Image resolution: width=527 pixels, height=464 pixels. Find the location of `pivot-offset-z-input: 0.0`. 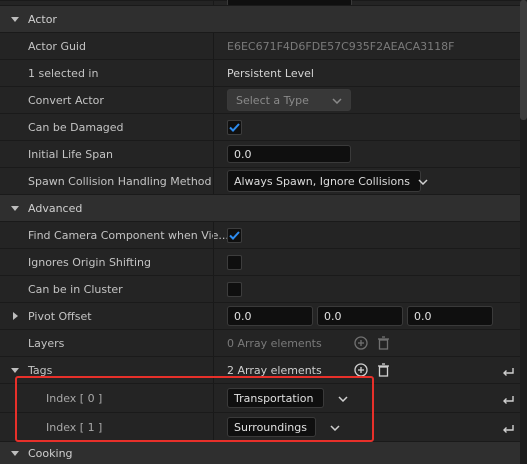

pivot-offset-z-input: 0.0 is located at coordinates (450, 316).